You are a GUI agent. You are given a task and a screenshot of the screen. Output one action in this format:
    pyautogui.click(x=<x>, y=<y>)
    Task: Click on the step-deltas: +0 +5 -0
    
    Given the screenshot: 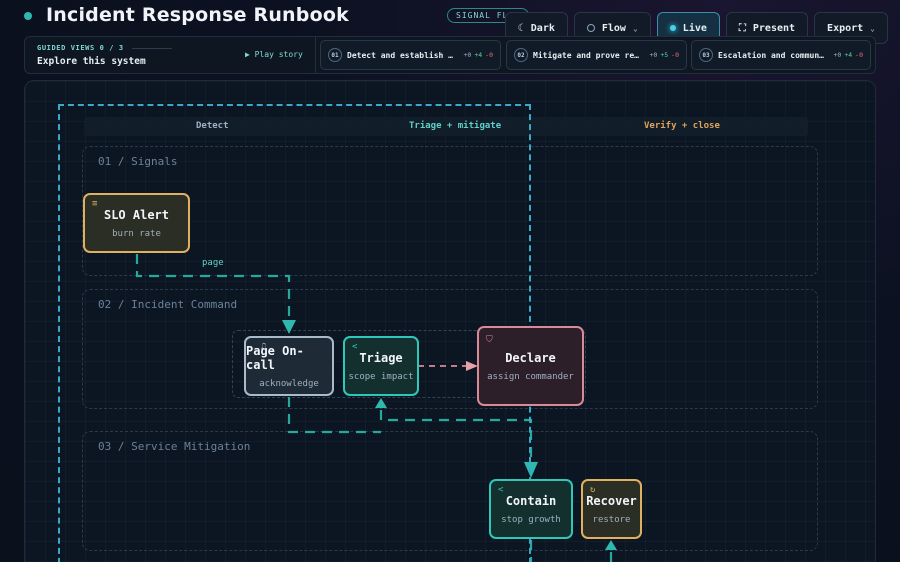 What is the action you would take?
    pyautogui.click(x=664, y=55)
    